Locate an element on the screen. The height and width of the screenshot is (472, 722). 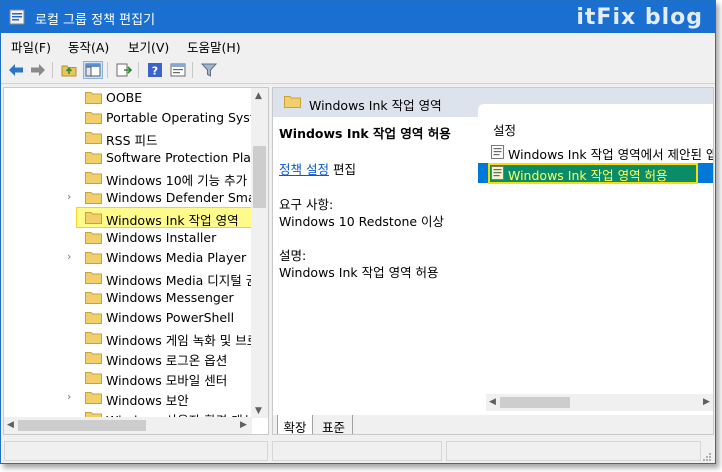
up-folder-icon is located at coordinates (69, 70).